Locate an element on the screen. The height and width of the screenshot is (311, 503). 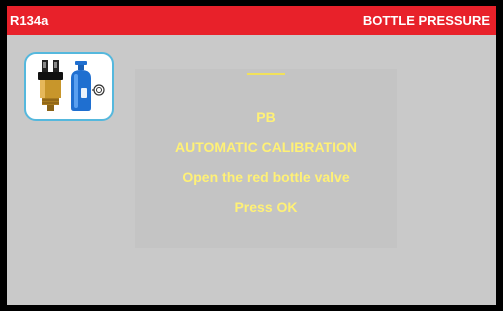
sensor-bottle-illustration is located at coordinates (71, 85).